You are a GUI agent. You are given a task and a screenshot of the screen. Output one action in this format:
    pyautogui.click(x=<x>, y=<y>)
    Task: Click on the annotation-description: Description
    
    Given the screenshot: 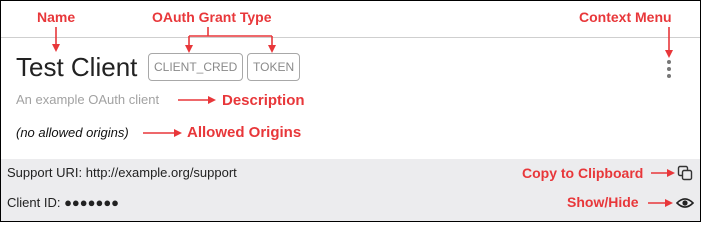 What is the action you would take?
    pyautogui.click(x=263, y=100)
    